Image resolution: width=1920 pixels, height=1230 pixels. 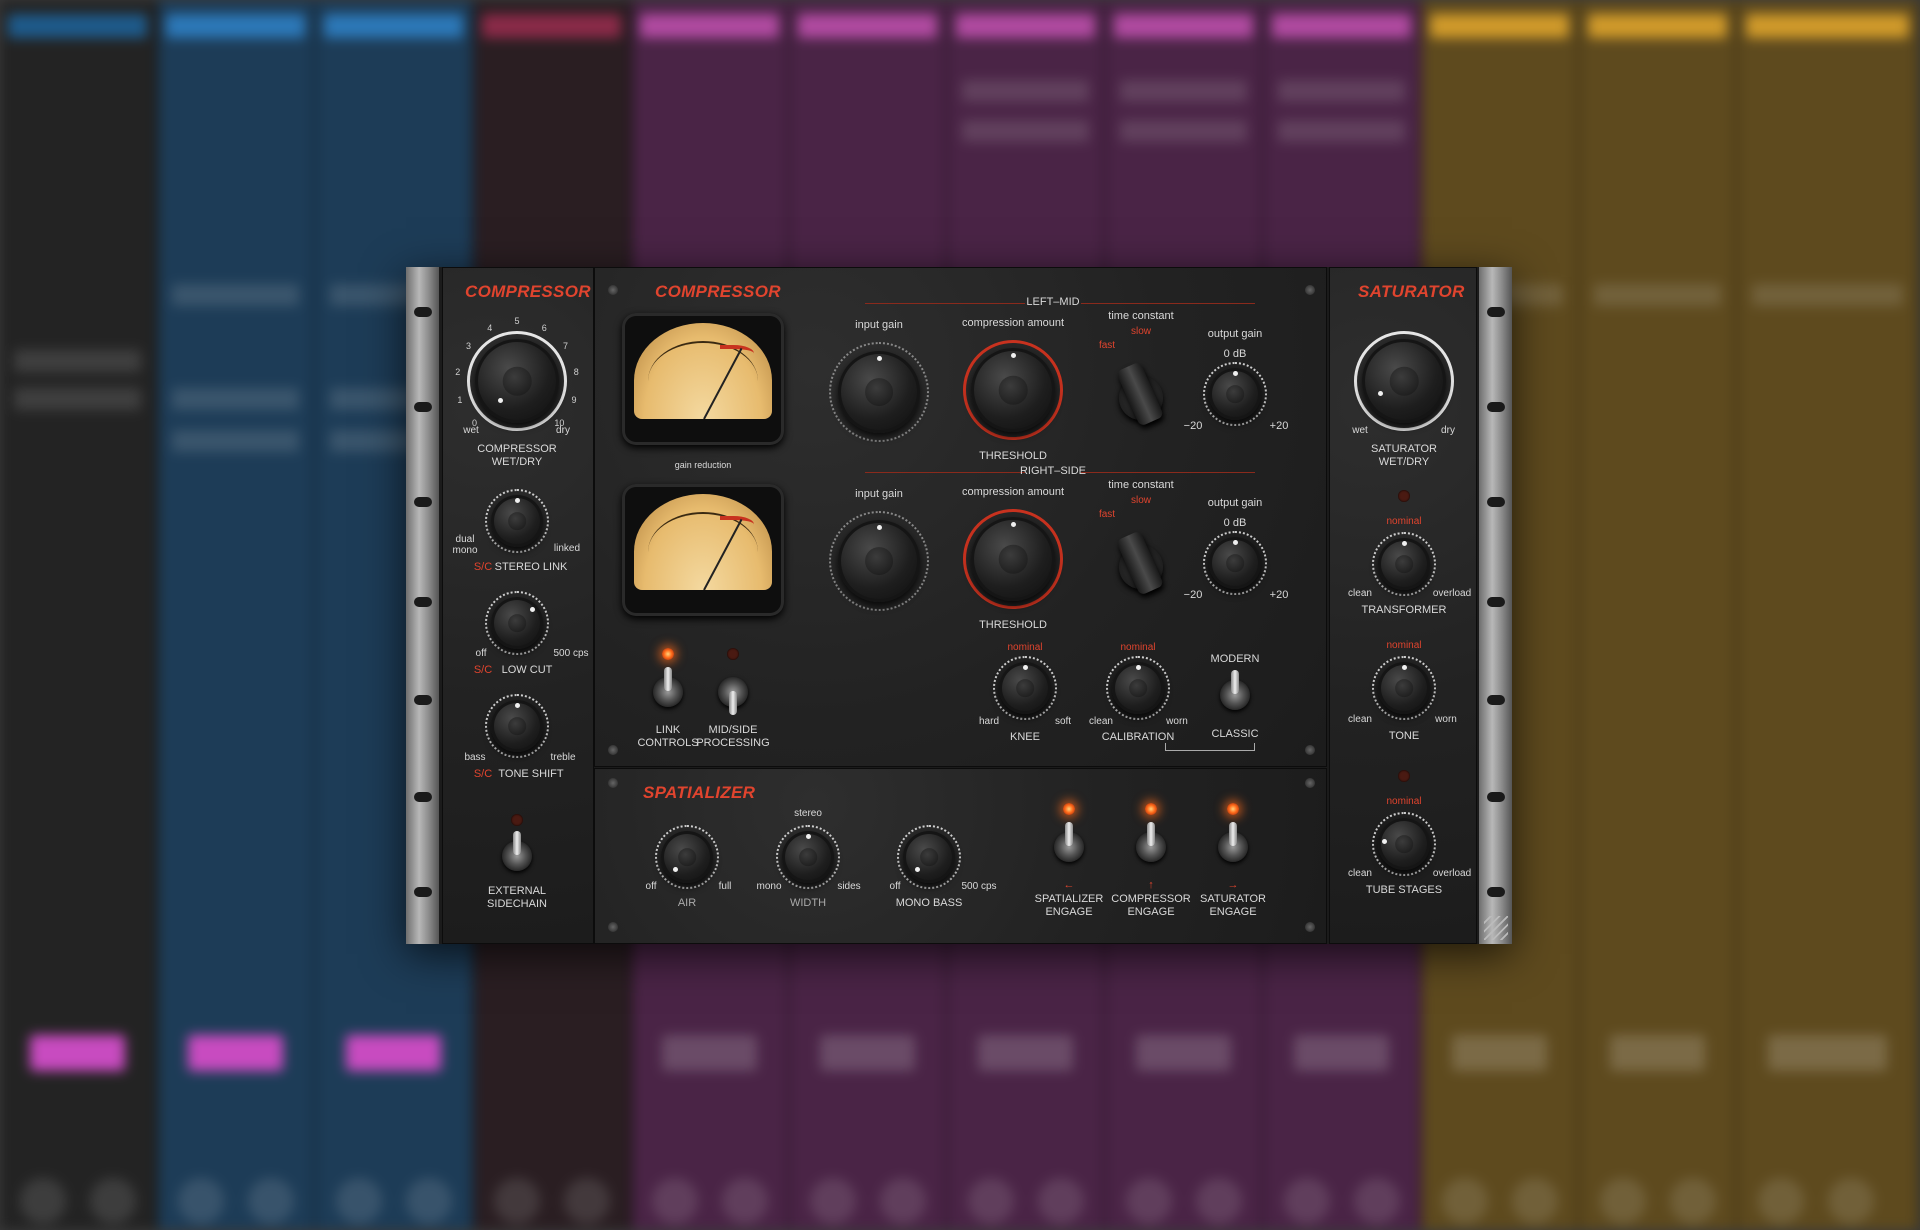 I want to click on air-label: AIR, so click(x=687, y=903).